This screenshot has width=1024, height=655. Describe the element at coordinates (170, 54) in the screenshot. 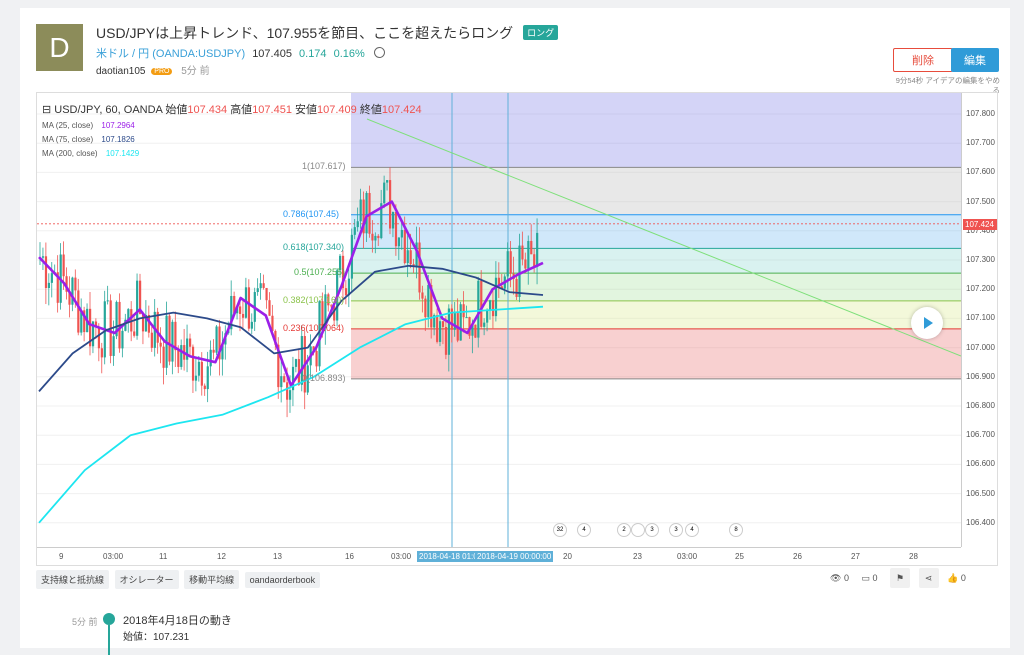

I see `symbol-link: 米ドル / 円 (OANDA:USDJPY)` at that location.